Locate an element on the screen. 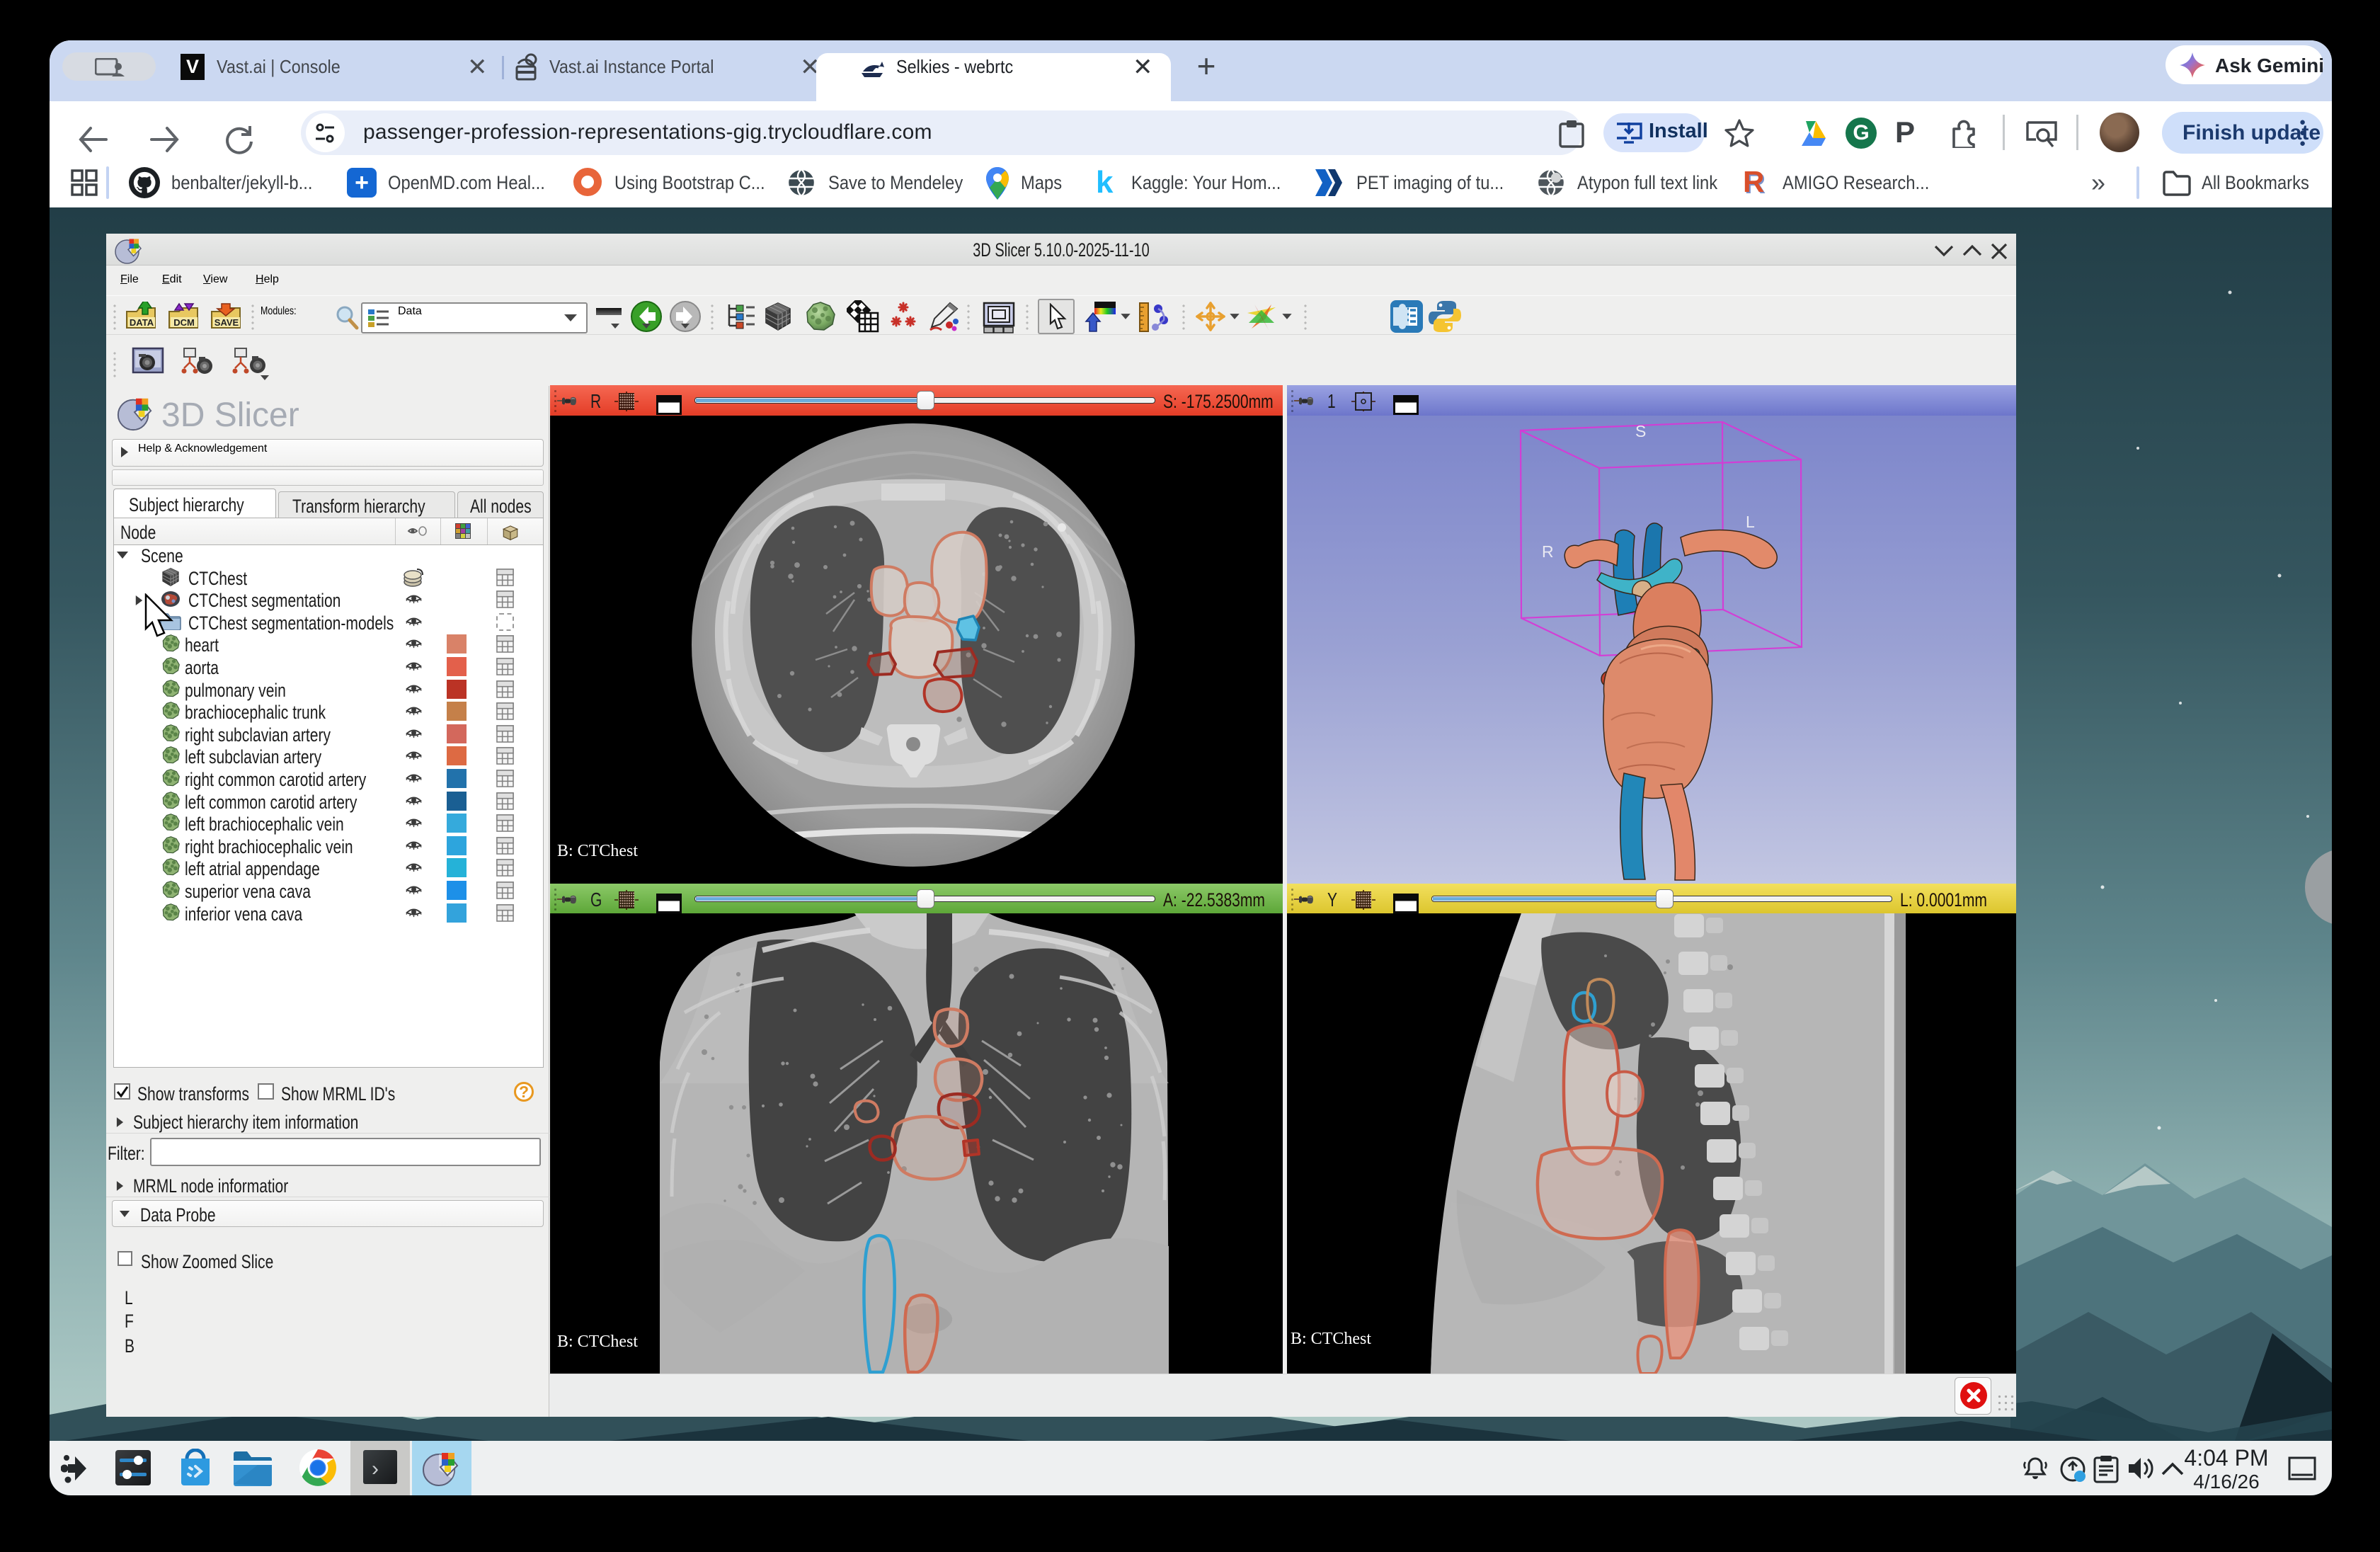 The height and width of the screenshot is (1552, 2380). svg-text: DCM is located at coordinates (184, 323).